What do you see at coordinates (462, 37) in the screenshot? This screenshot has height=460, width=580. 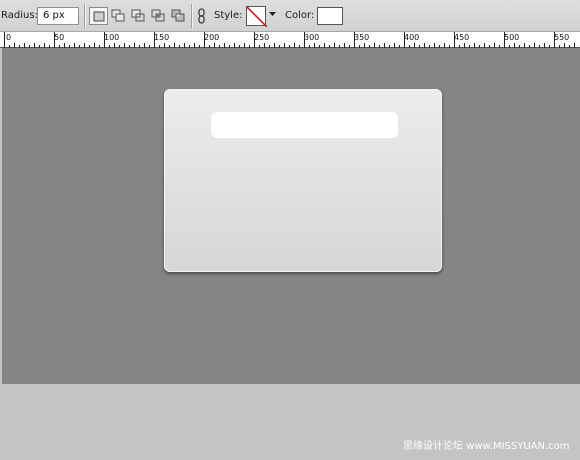 I see `ruler-label: 450` at bounding box center [462, 37].